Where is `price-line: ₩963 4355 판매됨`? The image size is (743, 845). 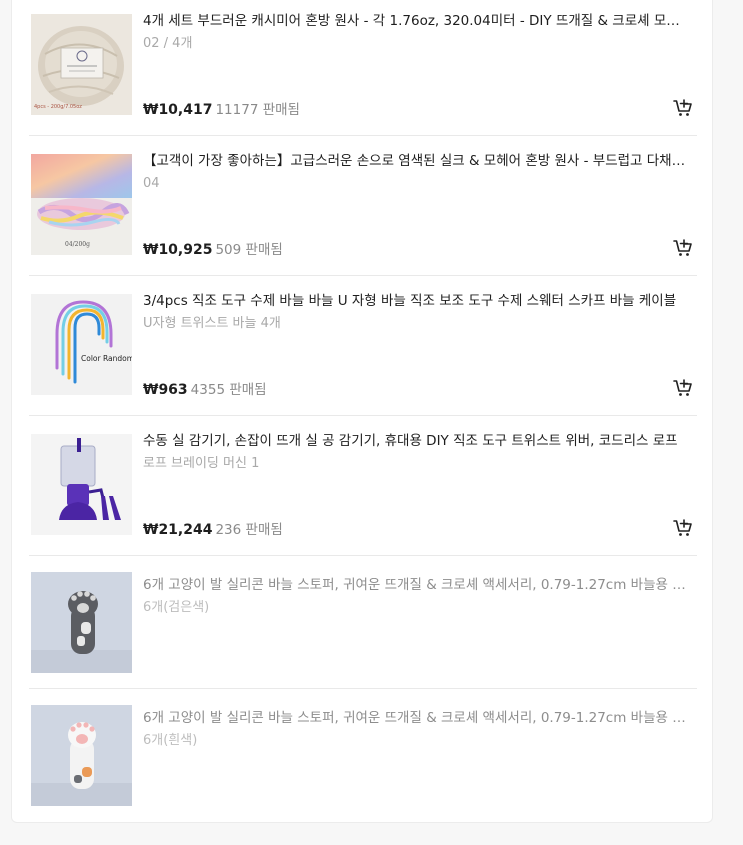
price-line: ₩963 4355 판매됨 is located at coordinates (205, 390).